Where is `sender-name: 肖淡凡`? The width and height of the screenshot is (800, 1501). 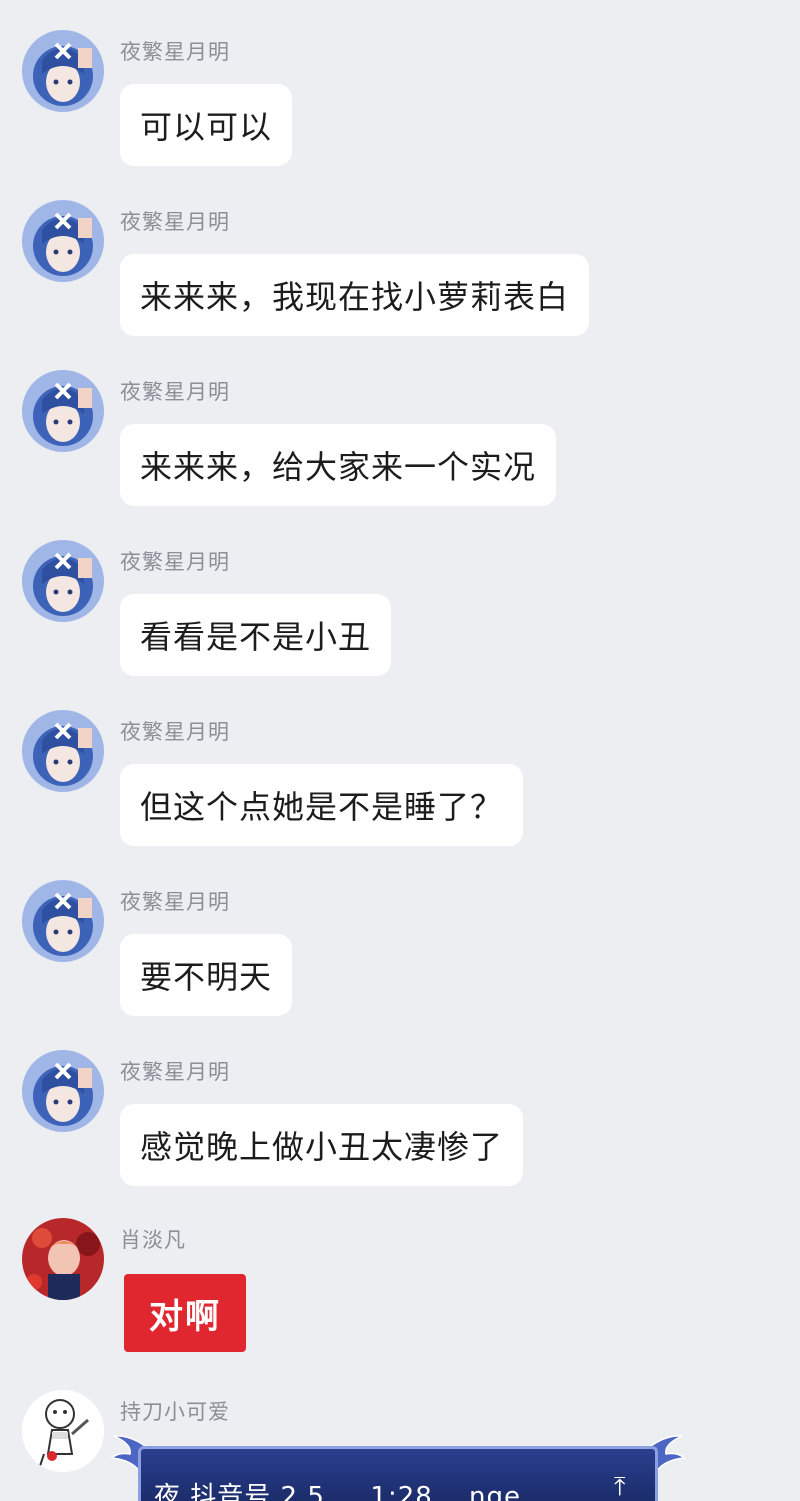
sender-name: 肖淡凡 is located at coordinates (153, 1240).